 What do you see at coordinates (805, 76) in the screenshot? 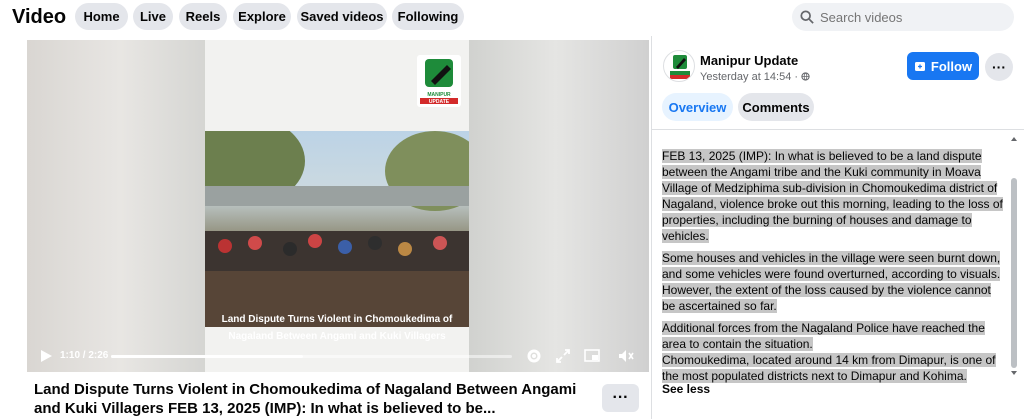
I see `globe-icon` at bounding box center [805, 76].